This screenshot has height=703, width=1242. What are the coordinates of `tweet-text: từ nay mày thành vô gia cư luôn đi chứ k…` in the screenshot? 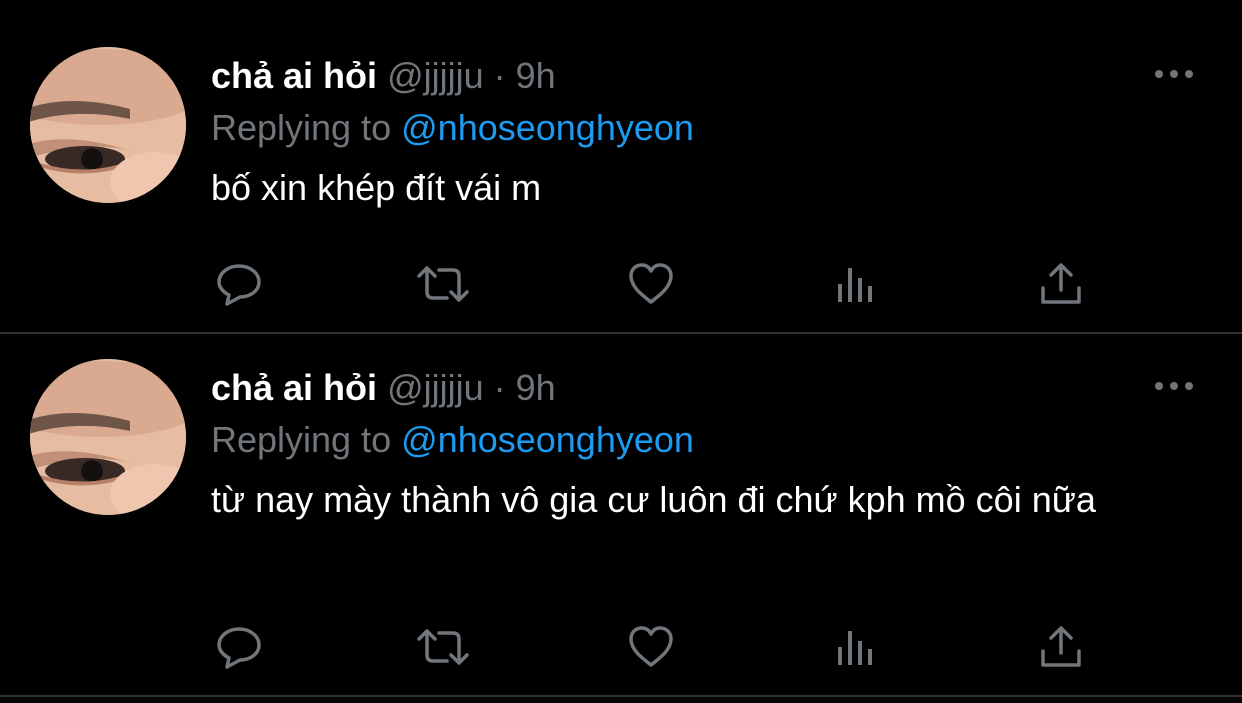 It's located at (653, 499).